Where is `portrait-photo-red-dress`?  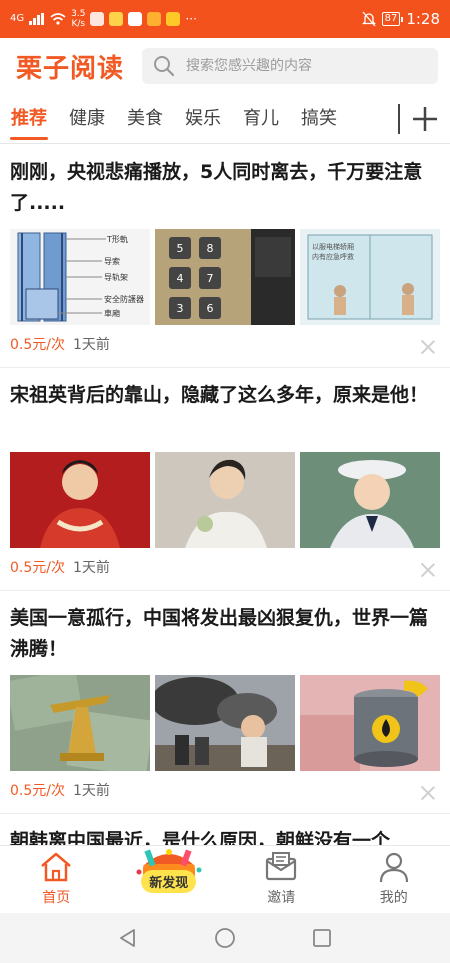 portrait-photo-red-dress is located at coordinates (80, 500).